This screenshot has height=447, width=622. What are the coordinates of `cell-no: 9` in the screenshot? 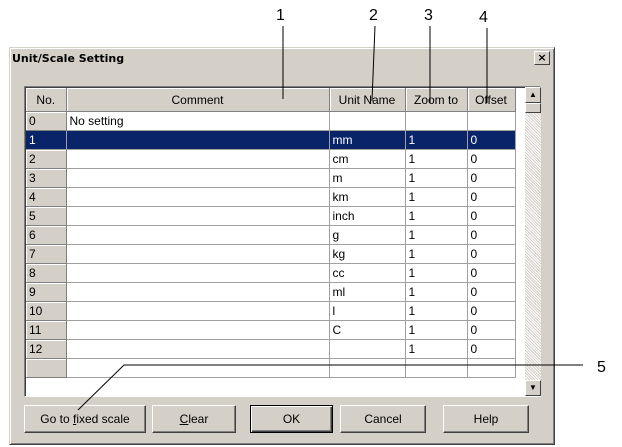 It's located at (46, 292).